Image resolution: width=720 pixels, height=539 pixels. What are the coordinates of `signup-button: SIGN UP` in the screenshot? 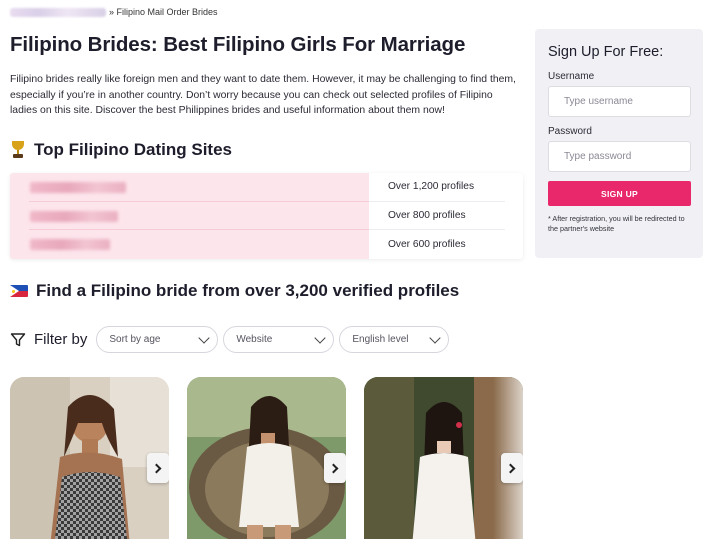 It's located at (619, 193).